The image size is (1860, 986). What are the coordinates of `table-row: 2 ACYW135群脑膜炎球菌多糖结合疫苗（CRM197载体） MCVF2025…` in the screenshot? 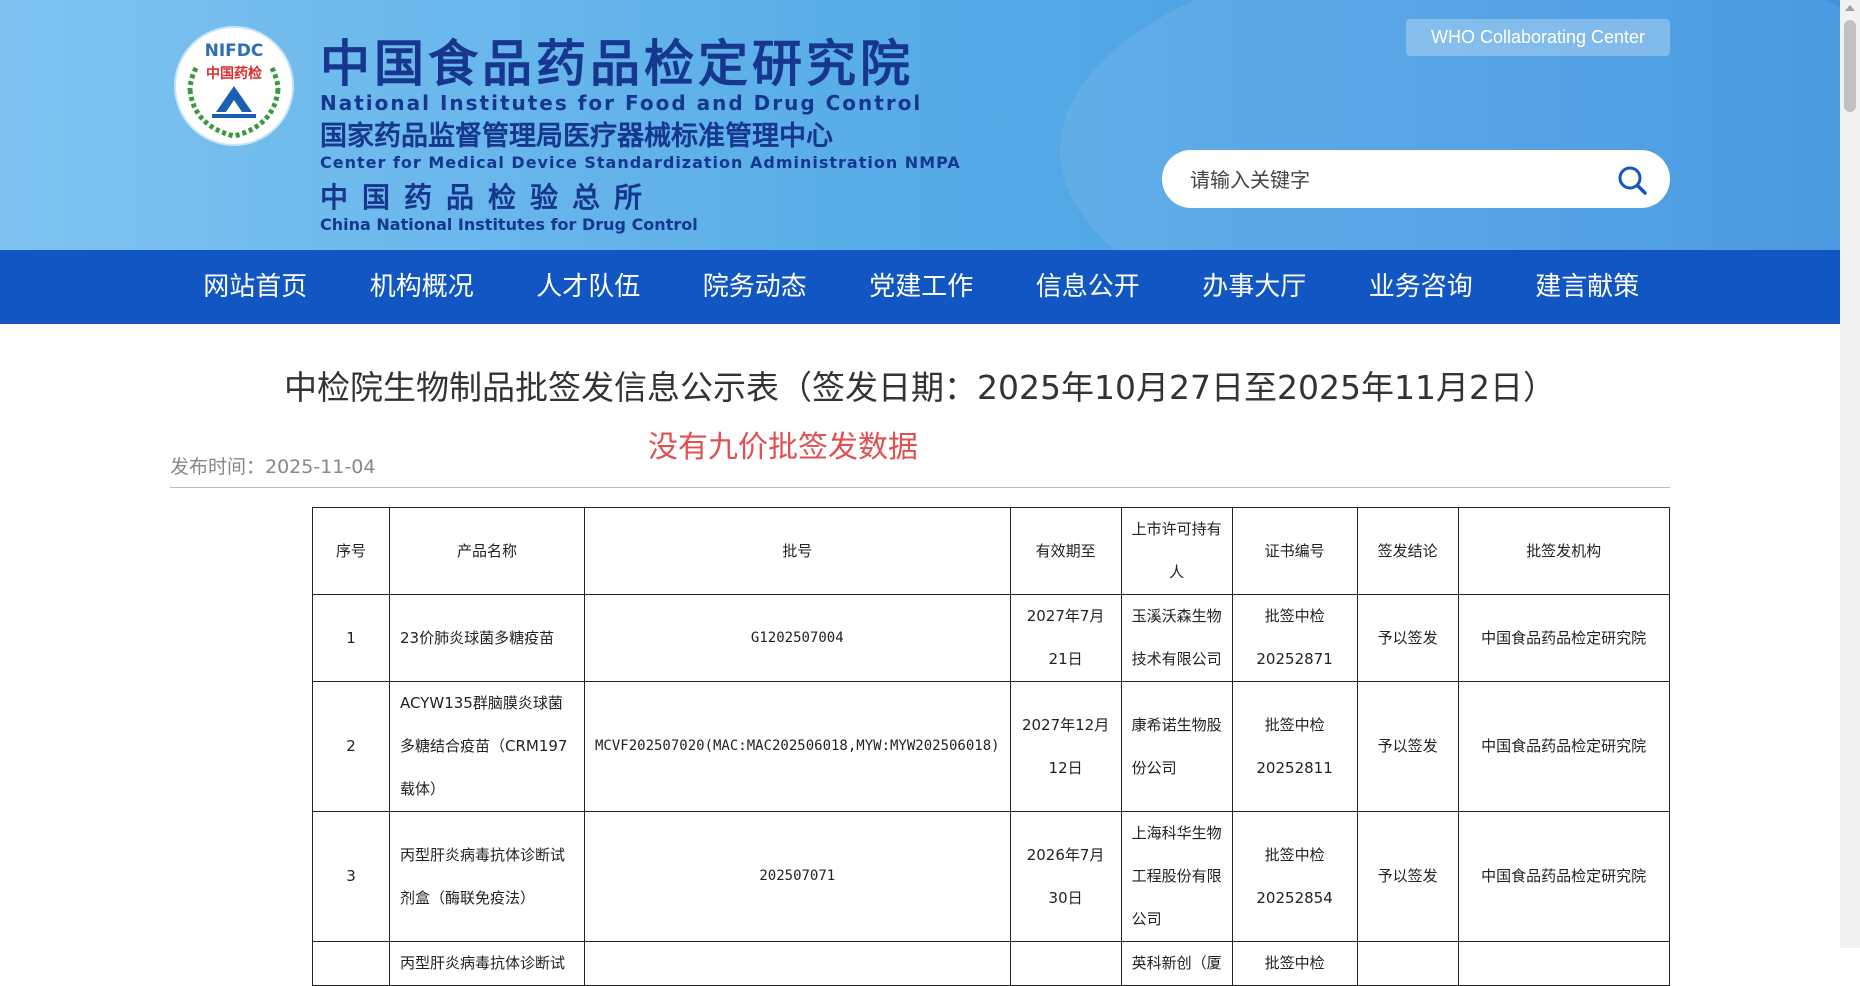 It's located at (991, 746).